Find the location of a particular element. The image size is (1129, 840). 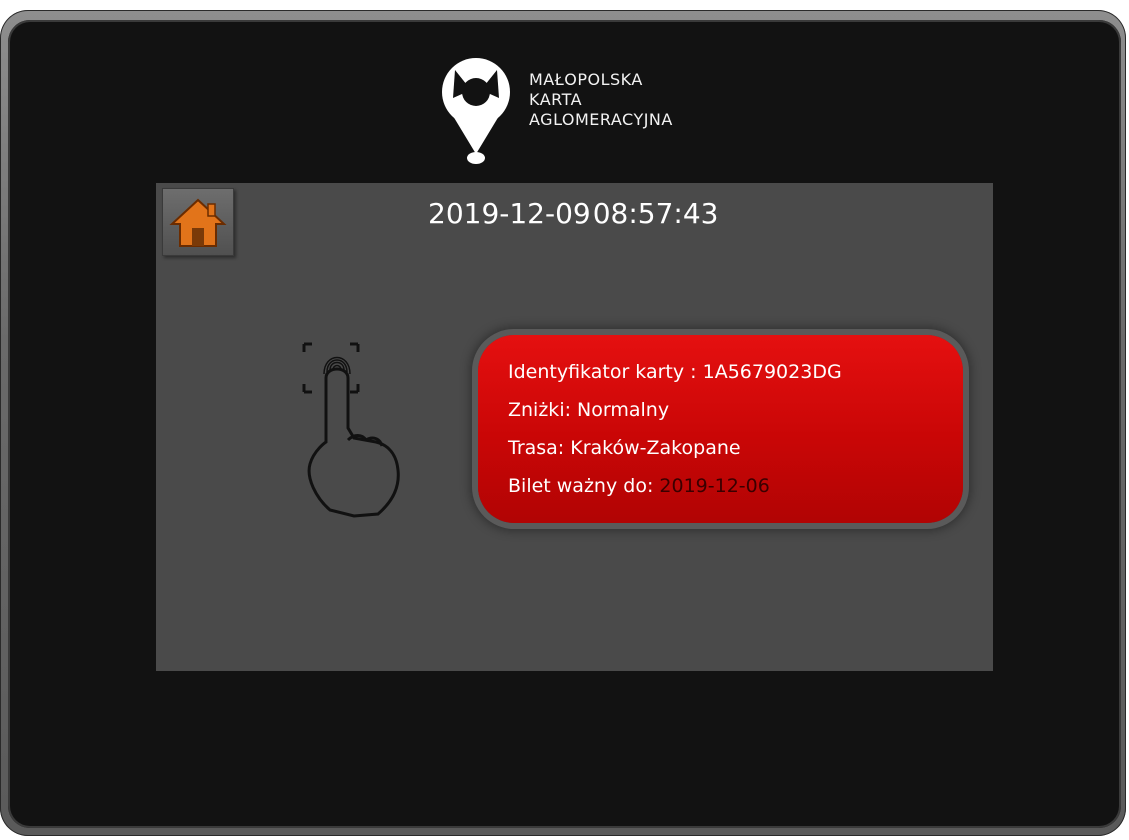

home-button is located at coordinates (198, 222).